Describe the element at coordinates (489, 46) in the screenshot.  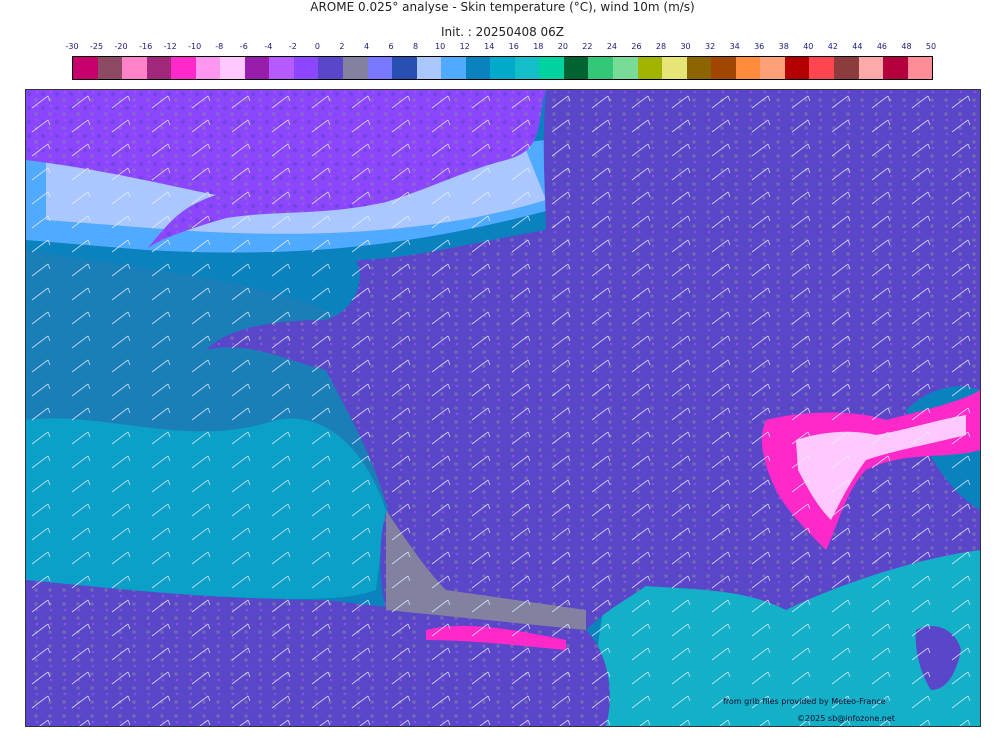
I see `legend-tick-label: 14` at that location.